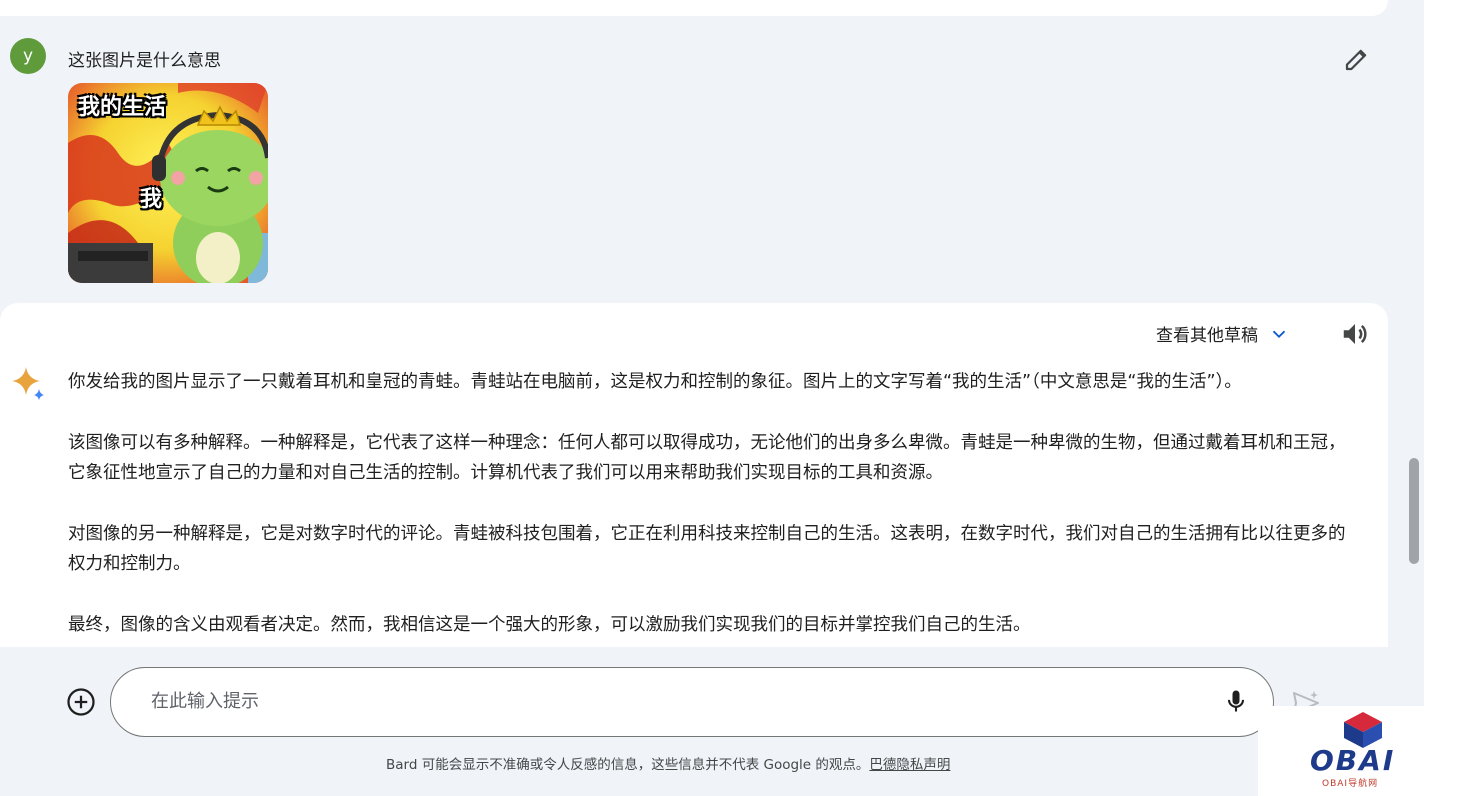  Describe the element at coordinates (1444, 398) in the screenshot. I see `right-gutter` at that location.